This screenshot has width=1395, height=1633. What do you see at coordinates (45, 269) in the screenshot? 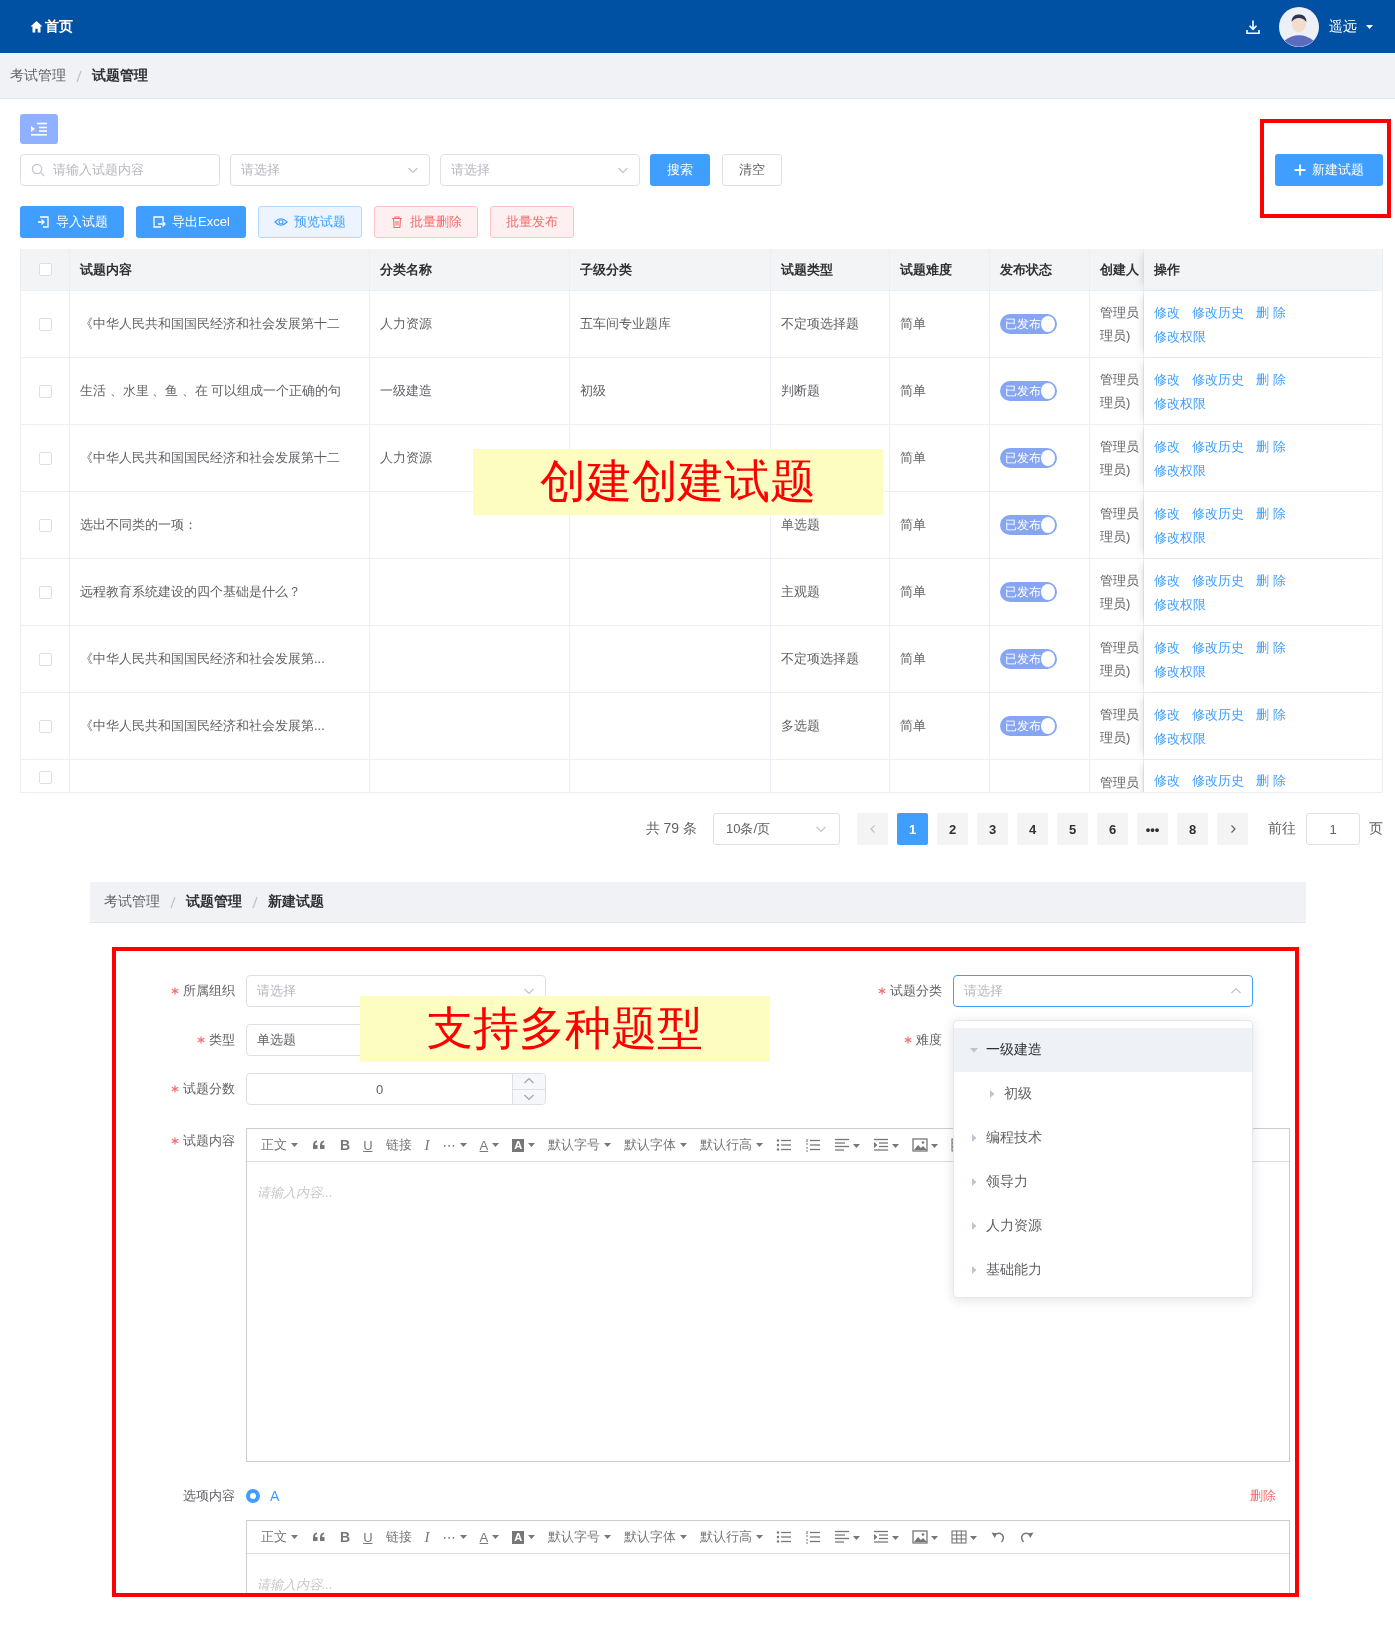
I see `select-all-checkbox` at bounding box center [45, 269].